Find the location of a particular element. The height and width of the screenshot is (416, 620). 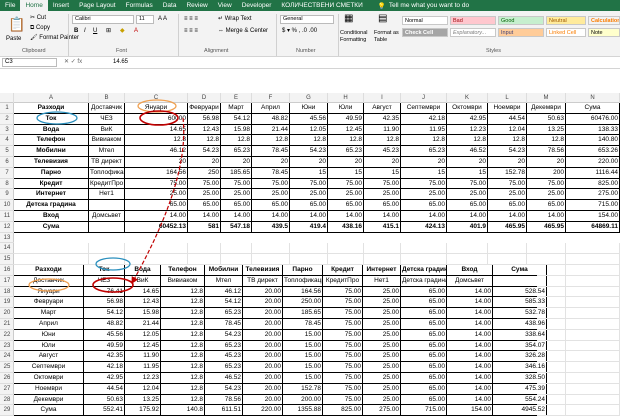

row-header-10: 10 is located at coordinates (7, 205).